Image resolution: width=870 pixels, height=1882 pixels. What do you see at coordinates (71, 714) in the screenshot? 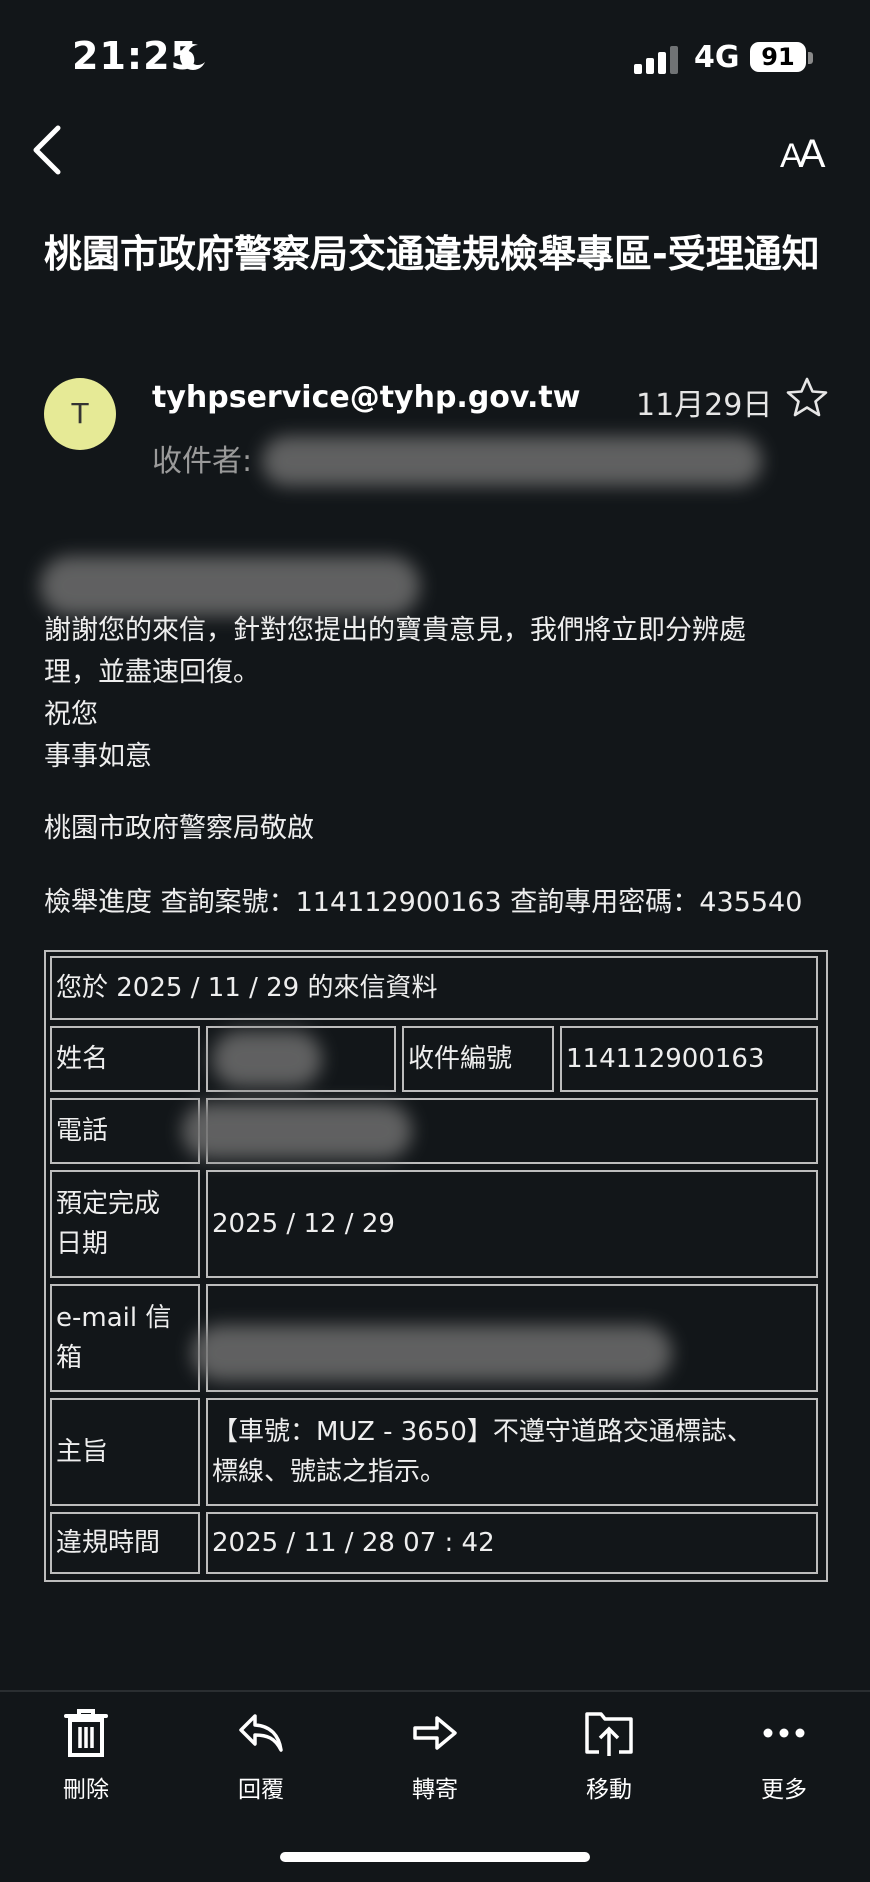
I see `body-line-3: 祝您` at bounding box center [71, 714].